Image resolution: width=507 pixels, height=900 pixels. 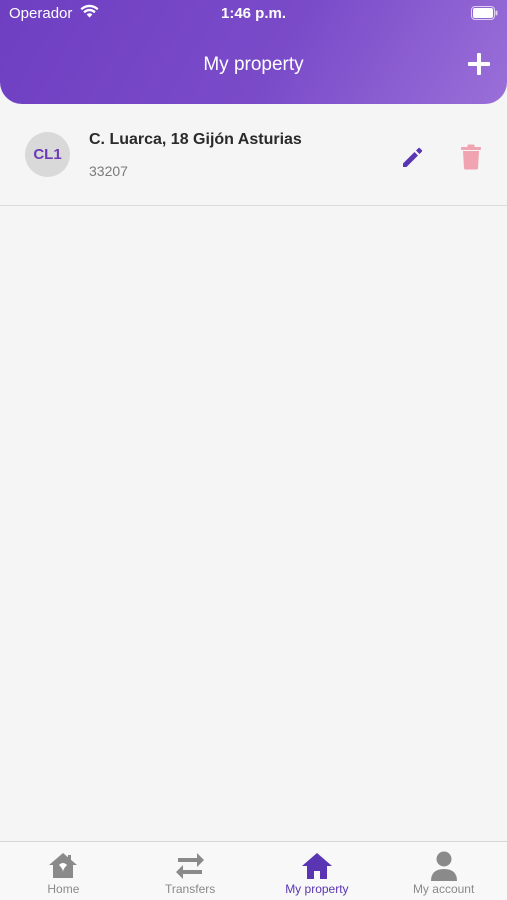 I want to click on pencil-icon, so click(x=413, y=157).